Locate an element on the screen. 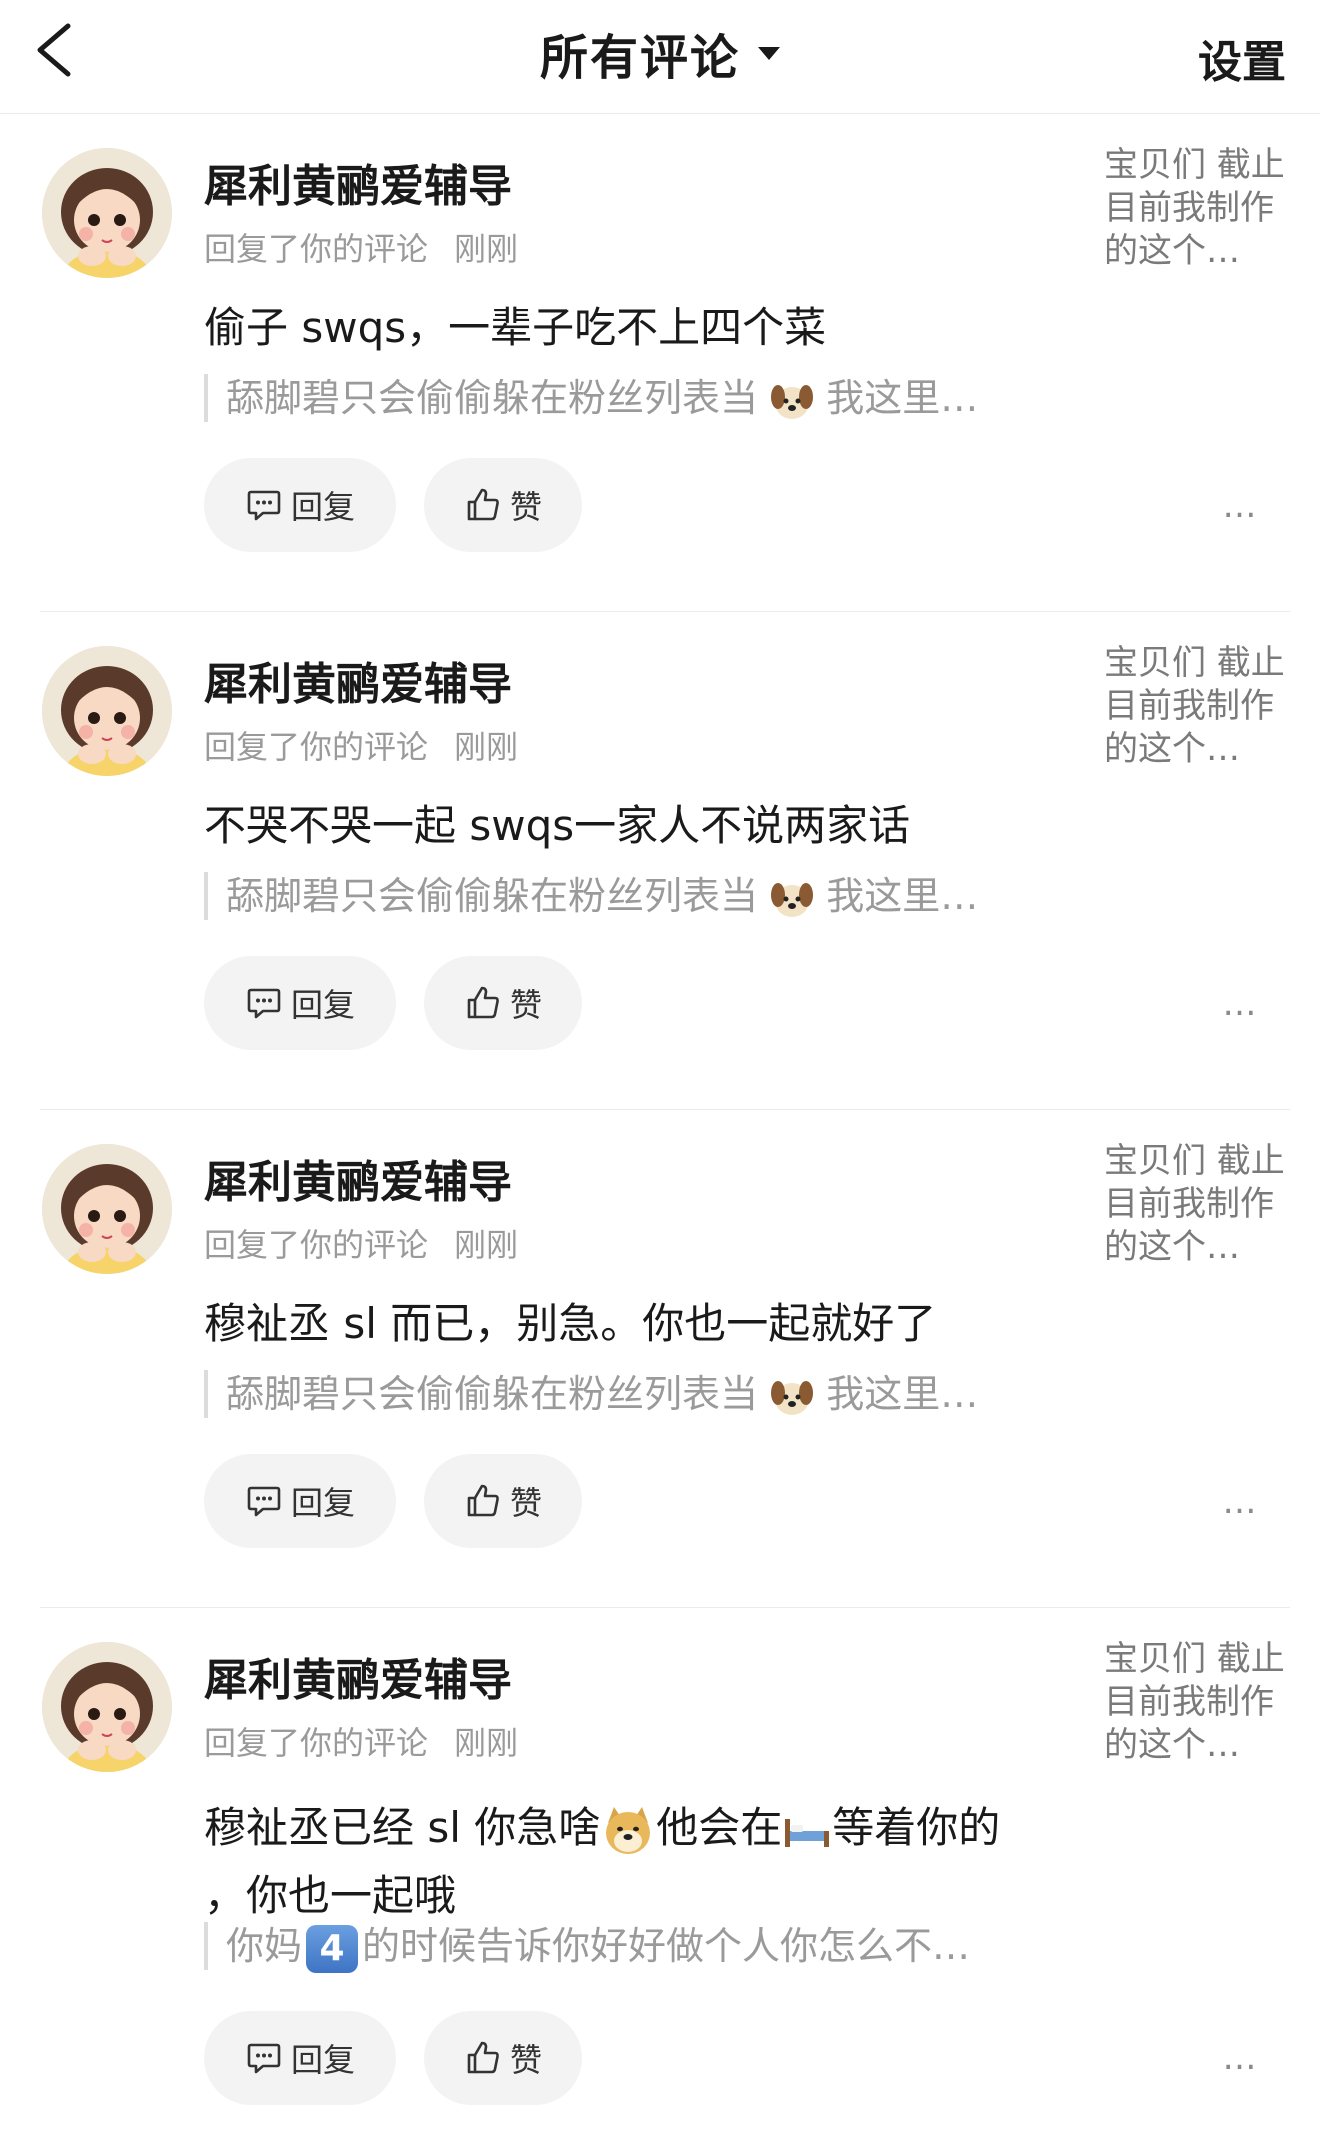 The image size is (1320, 2137). comment-text: 穆祉丞已经 sl 你急啥 他会在 等着你的 ，你也一起哦 is located at coordinates (639, 1862).